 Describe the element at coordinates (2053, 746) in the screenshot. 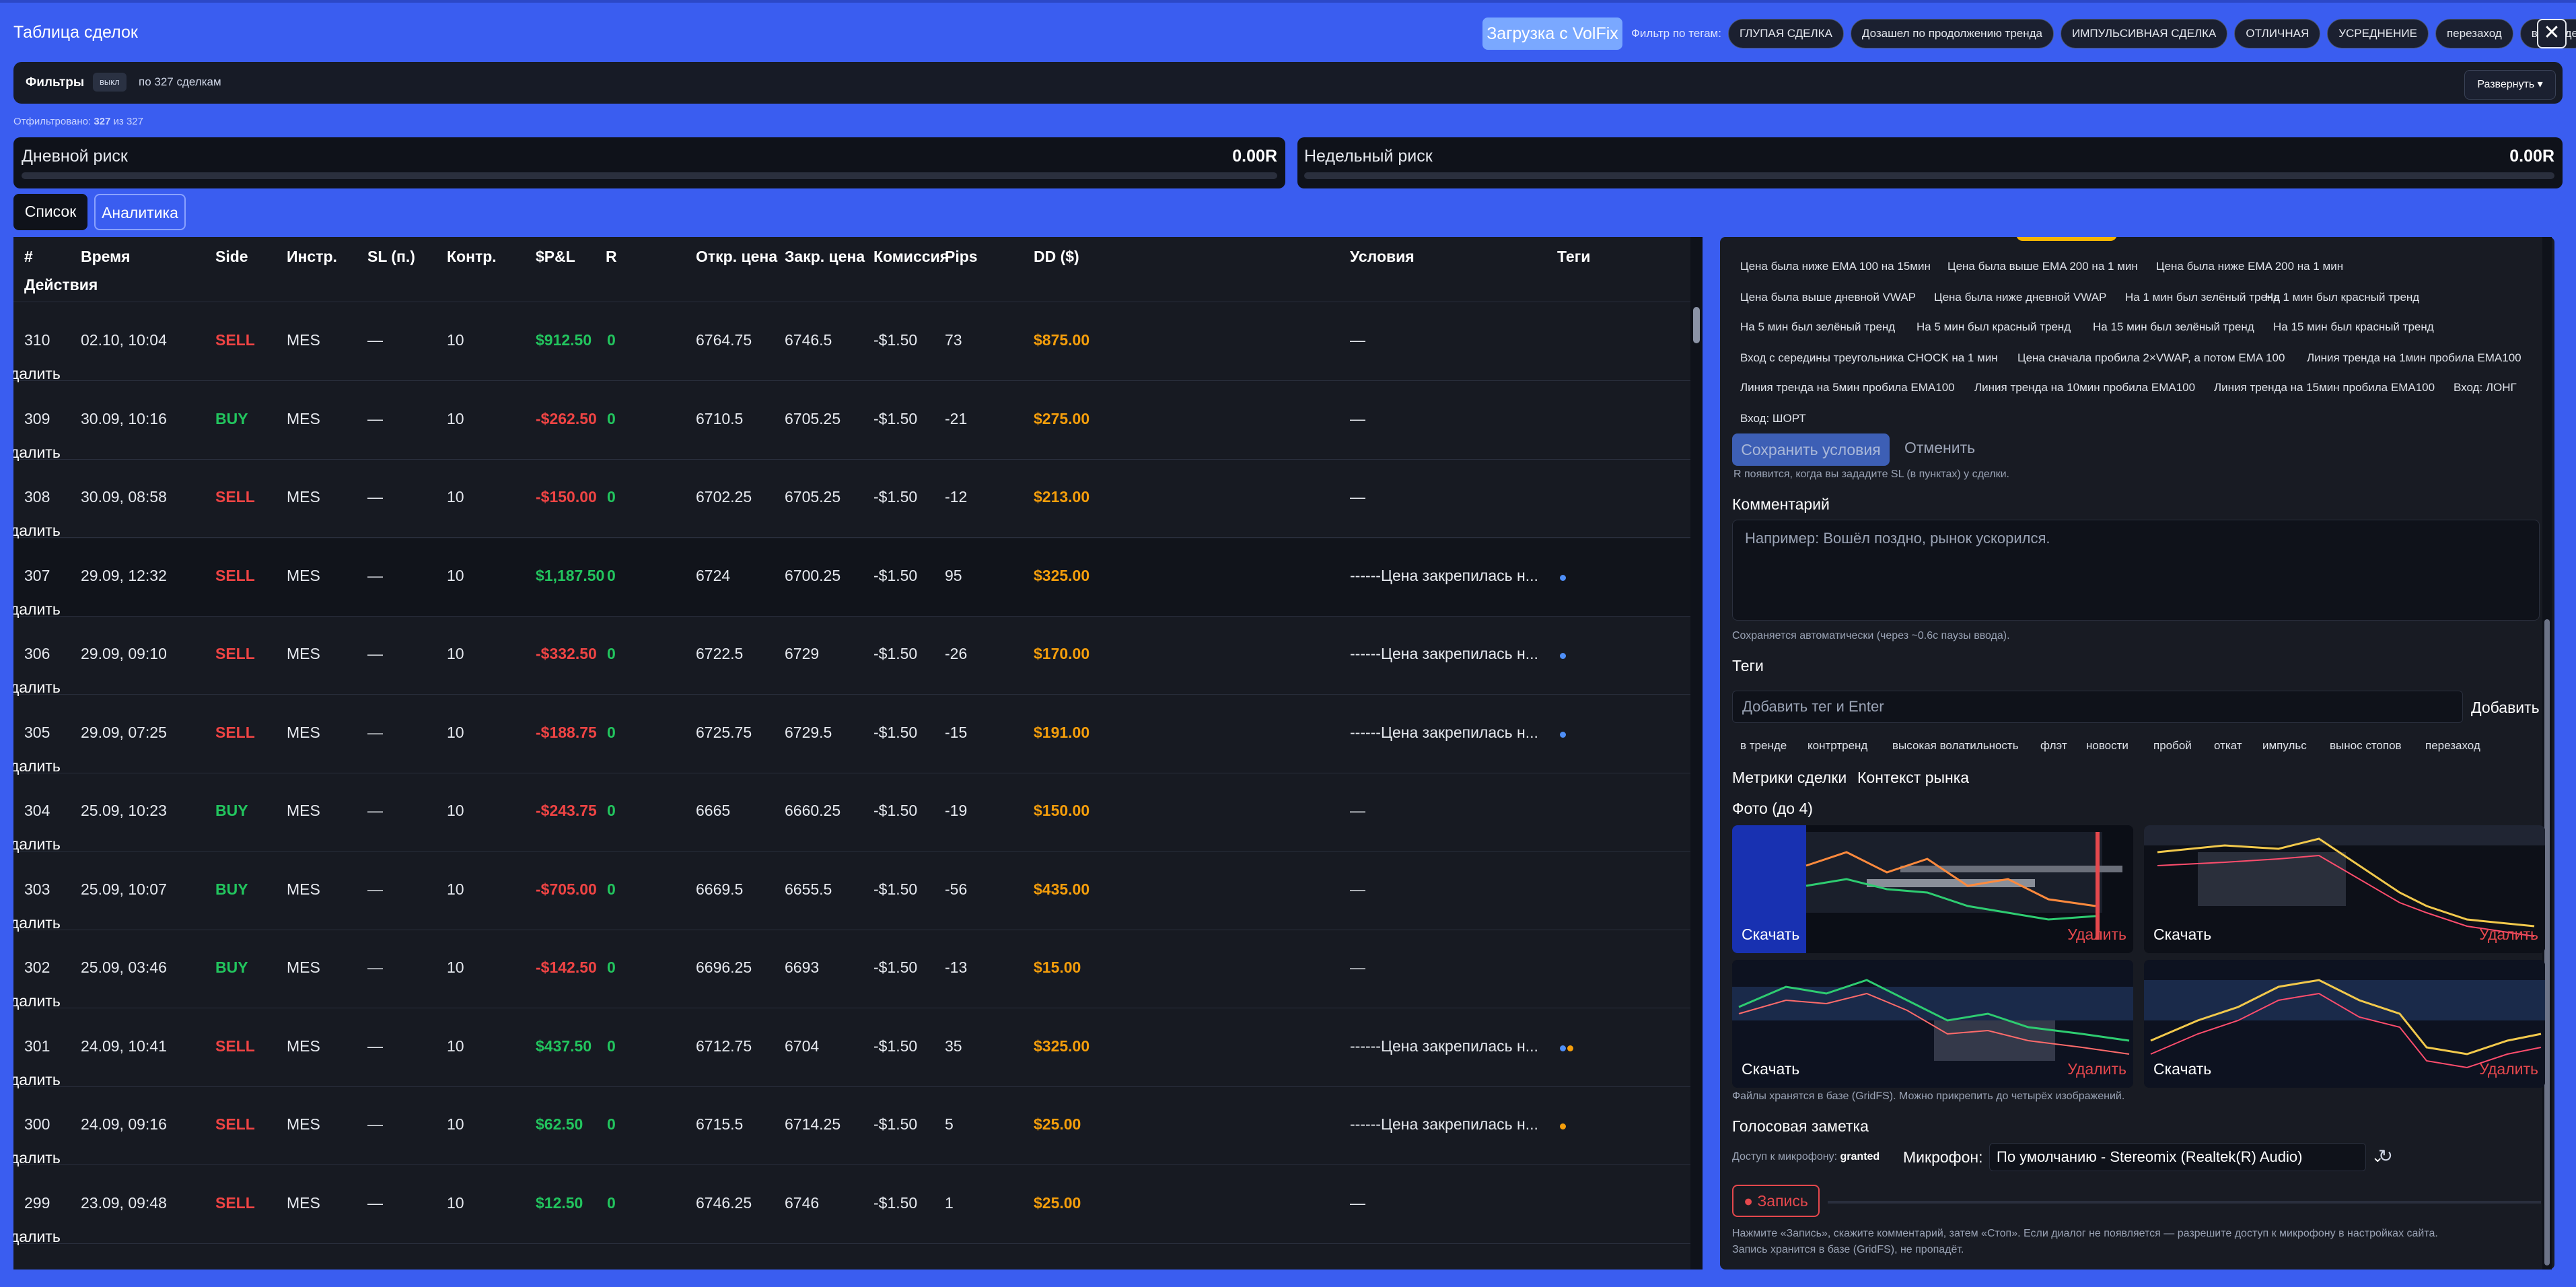

I see `tag-suggestion: флэт` at that location.